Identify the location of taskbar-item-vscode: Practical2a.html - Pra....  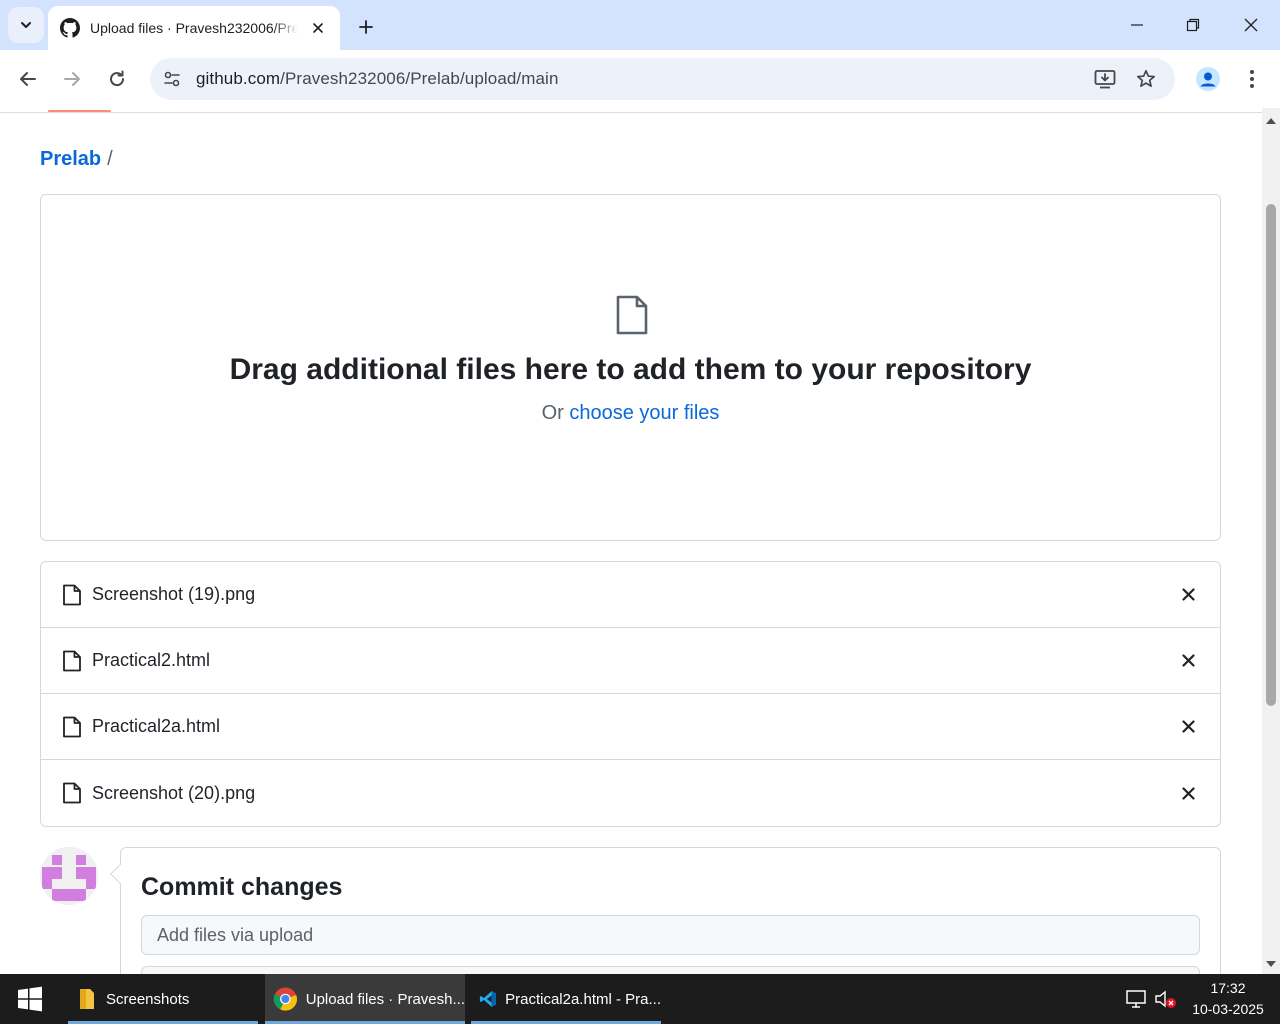
(566, 999).